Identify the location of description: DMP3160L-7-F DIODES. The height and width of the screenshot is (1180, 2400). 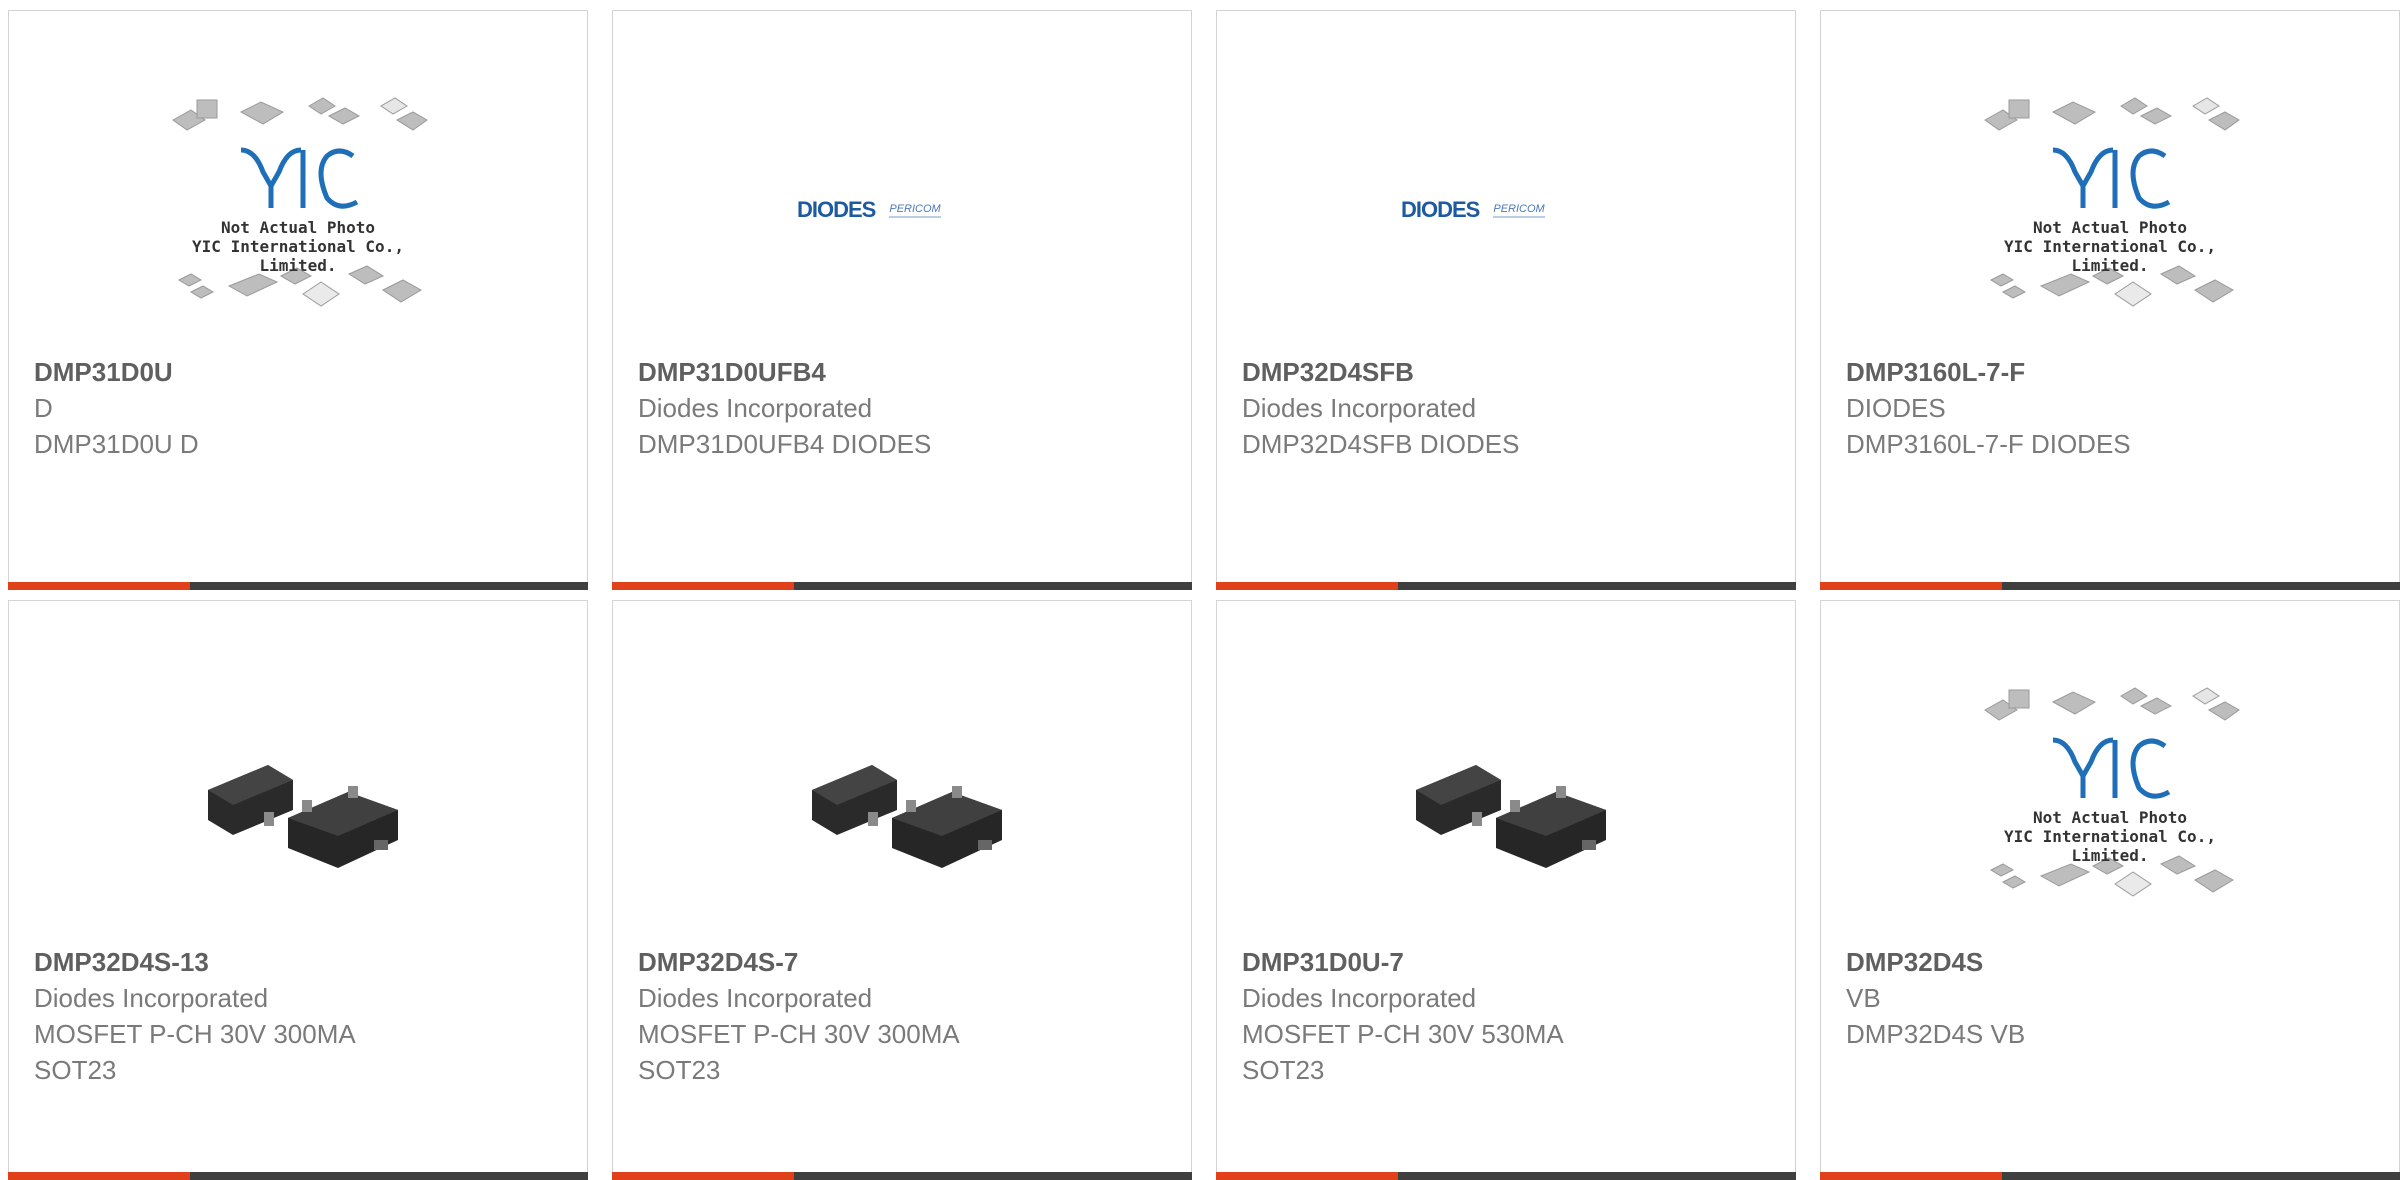
(1988, 444).